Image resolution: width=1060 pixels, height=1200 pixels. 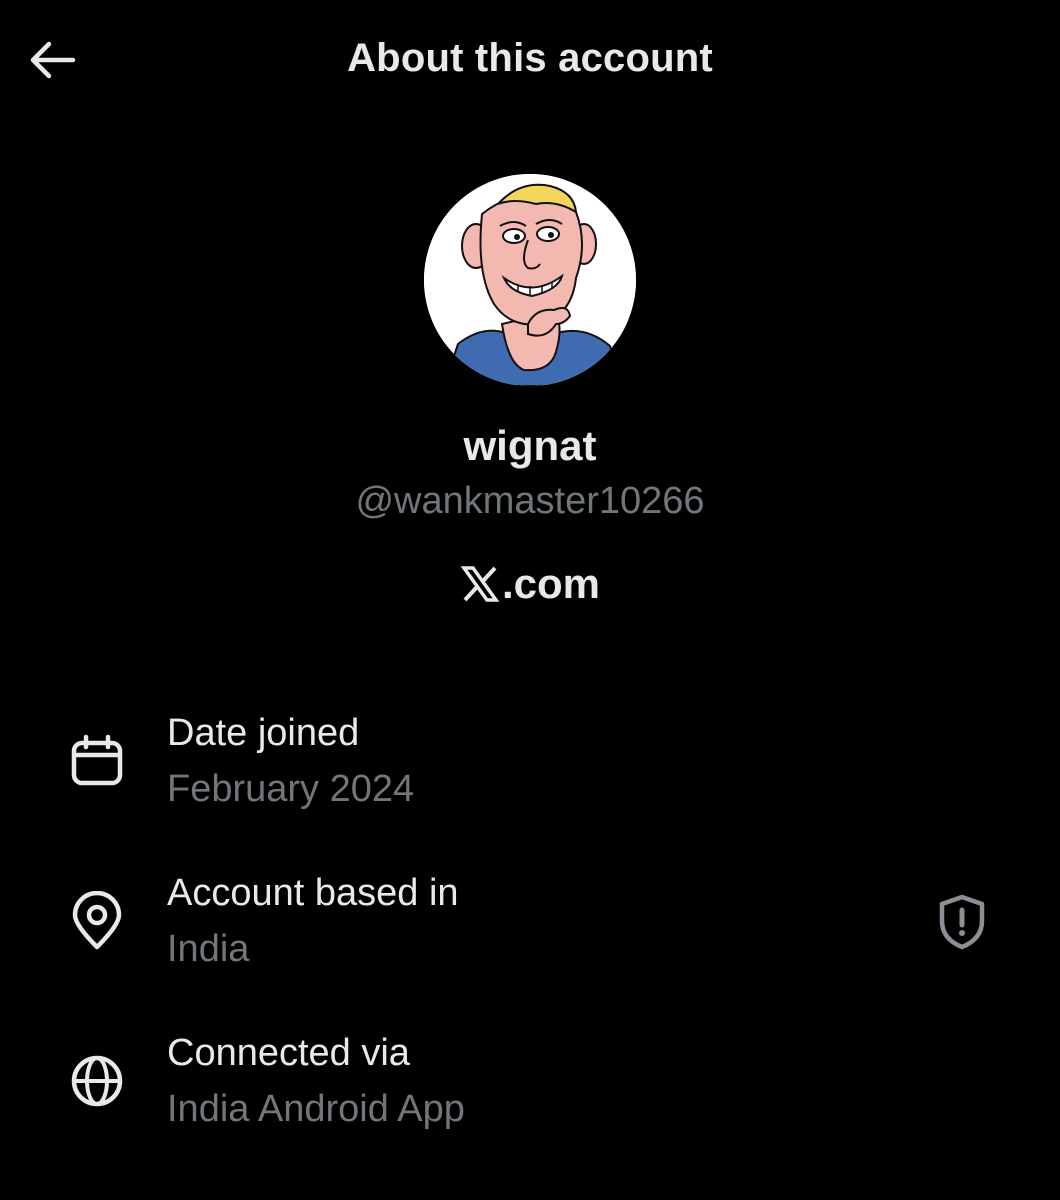 What do you see at coordinates (551, 583) in the screenshot?
I see `site-domain-suffix: .com` at bounding box center [551, 583].